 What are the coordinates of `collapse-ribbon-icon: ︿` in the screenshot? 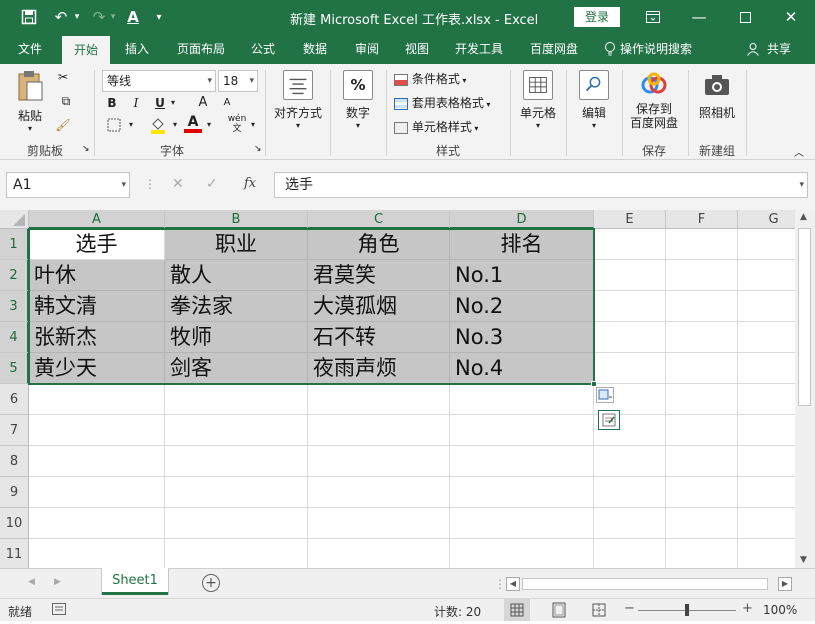 It's located at (799, 151).